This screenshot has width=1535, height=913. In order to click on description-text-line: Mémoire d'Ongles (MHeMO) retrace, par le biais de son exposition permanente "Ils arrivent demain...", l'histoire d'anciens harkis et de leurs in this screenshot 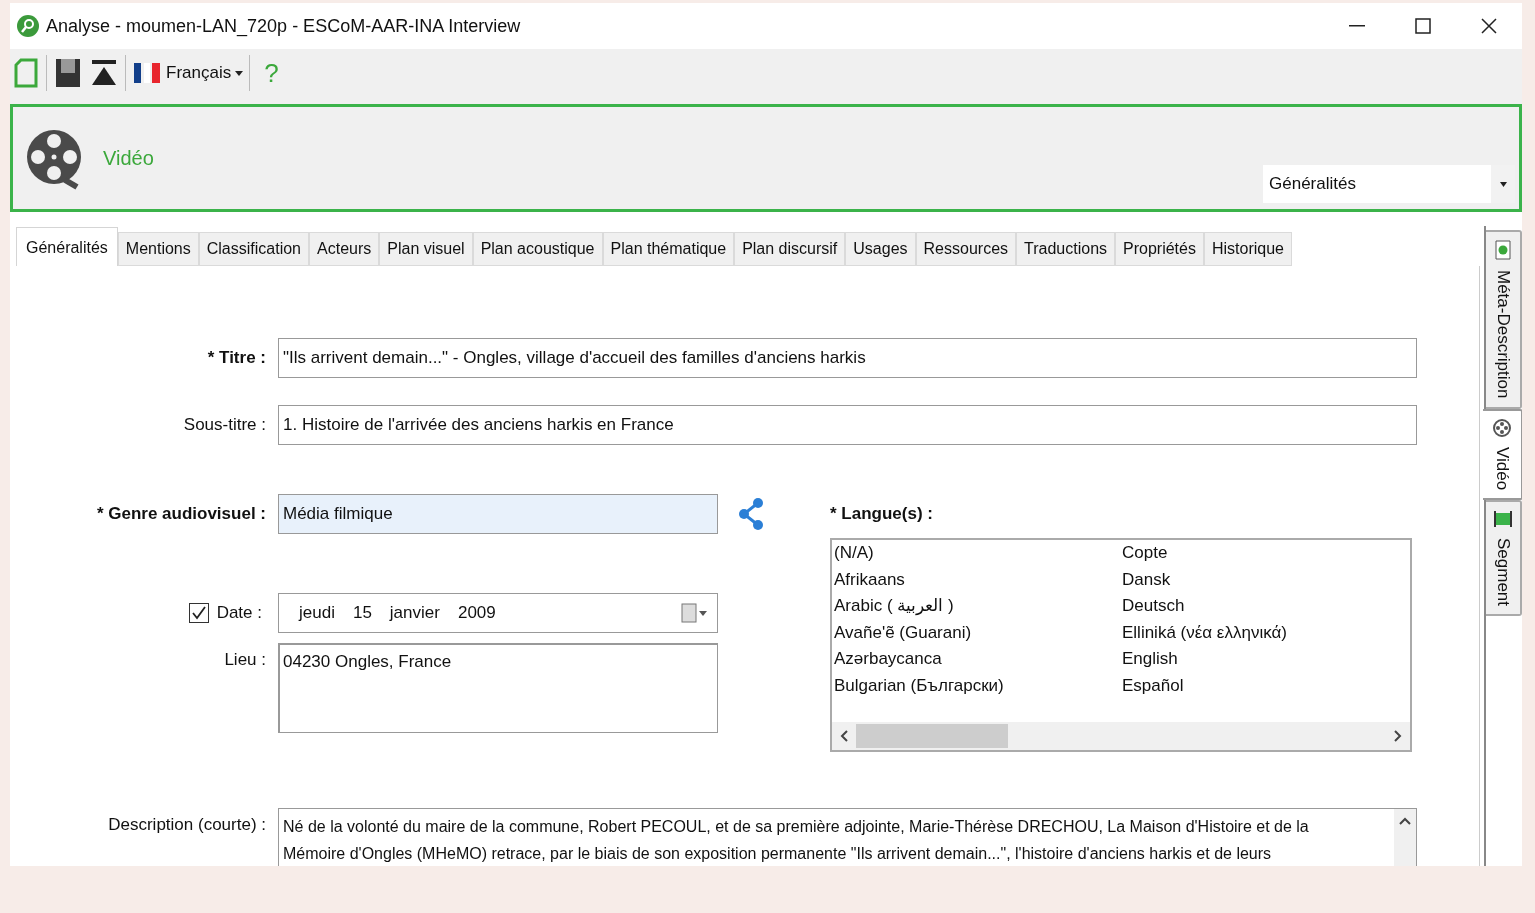, I will do `click(778, 854)`.